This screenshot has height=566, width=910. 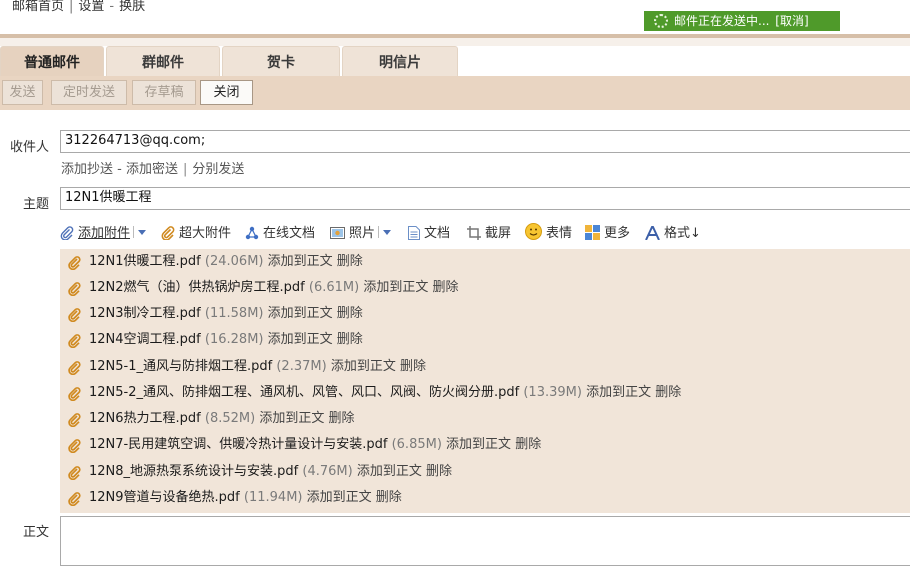 I want to click on tab-greeting-card: 贺卡, so click(x=281, y=61).